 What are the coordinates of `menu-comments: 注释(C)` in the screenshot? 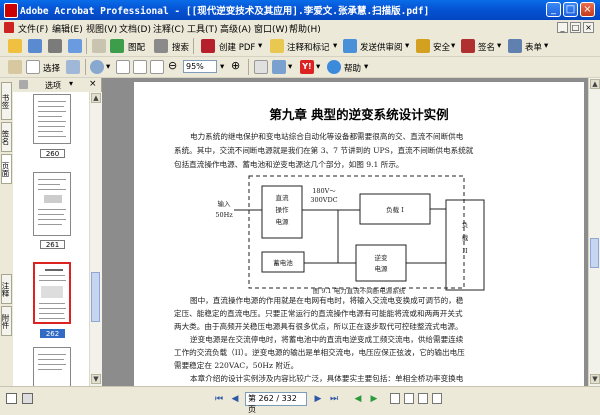 It's located at (168, 28).